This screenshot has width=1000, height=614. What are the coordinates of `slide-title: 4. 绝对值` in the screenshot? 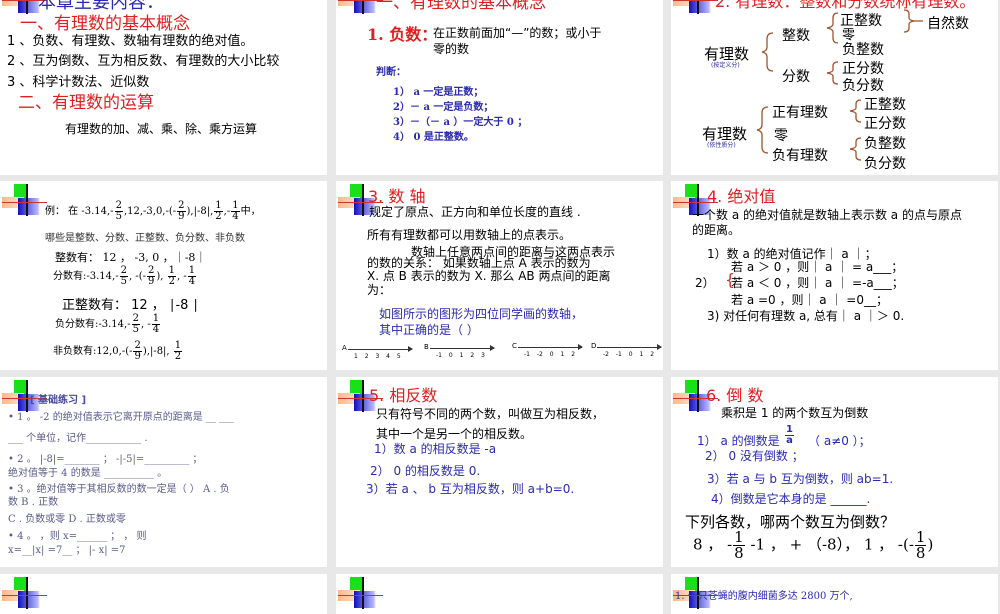 It's located at (741, 196).